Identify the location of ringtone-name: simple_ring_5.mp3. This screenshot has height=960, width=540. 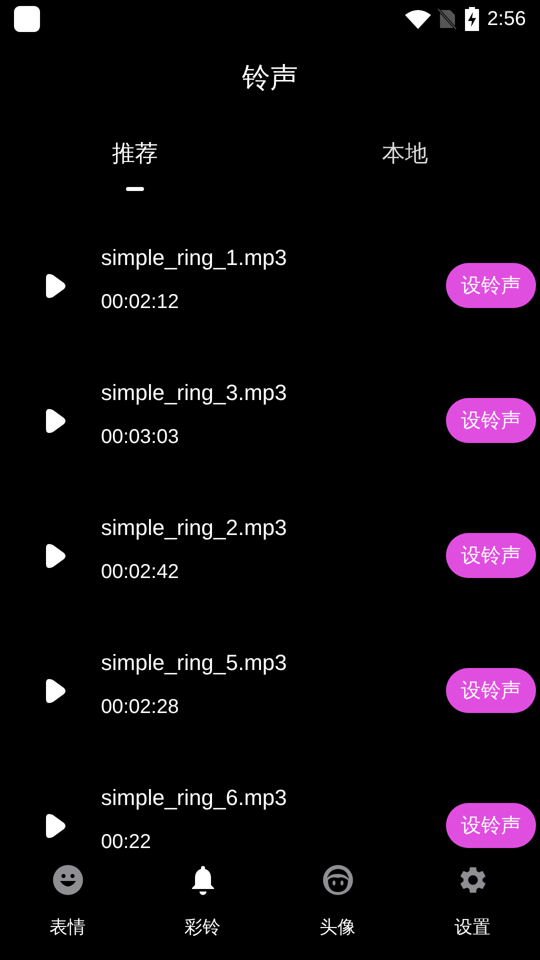
(194, 662).